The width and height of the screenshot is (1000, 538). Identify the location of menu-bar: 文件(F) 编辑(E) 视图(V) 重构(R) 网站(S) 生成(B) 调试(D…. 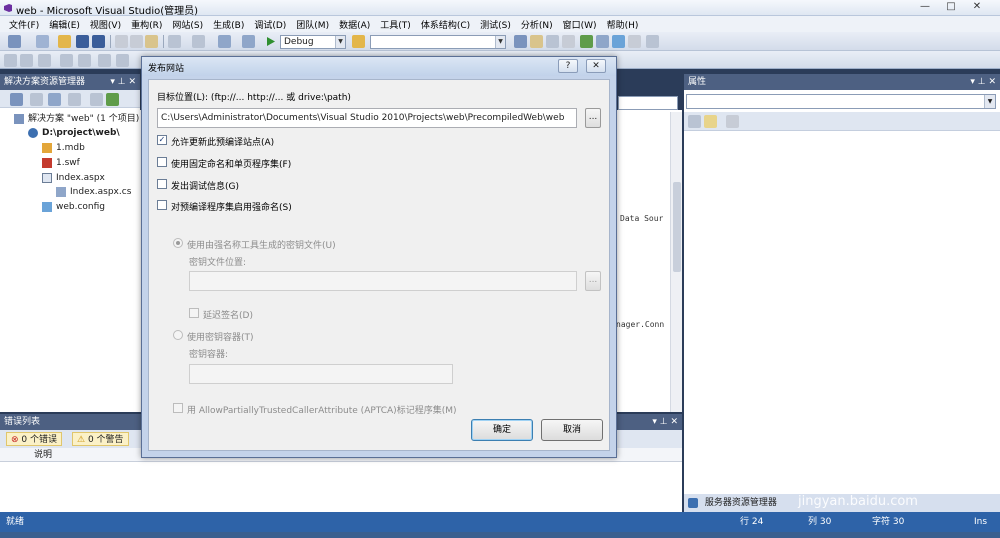
(500, 24).